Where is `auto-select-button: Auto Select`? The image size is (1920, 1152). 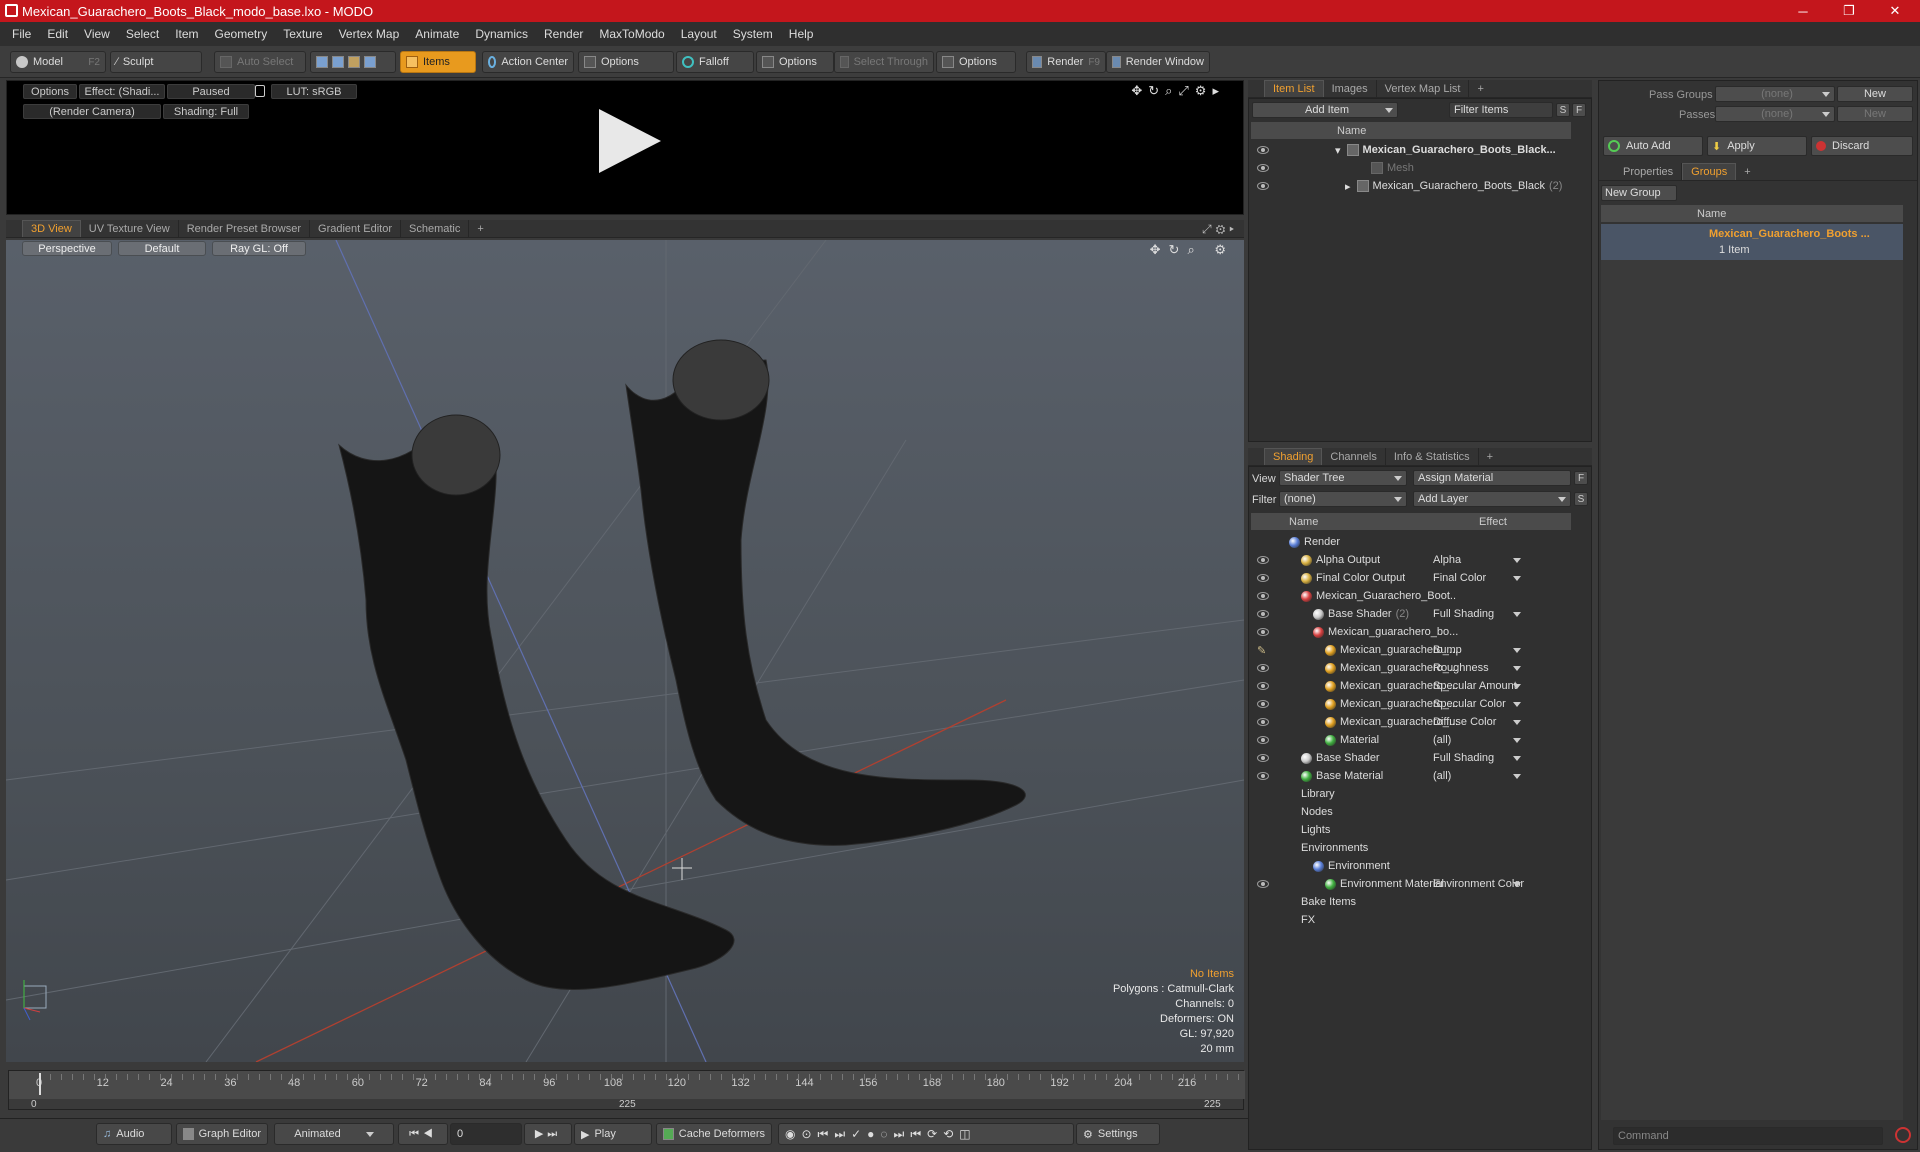
auto-select-button: Auto Select is located at coordinates (260, 62).